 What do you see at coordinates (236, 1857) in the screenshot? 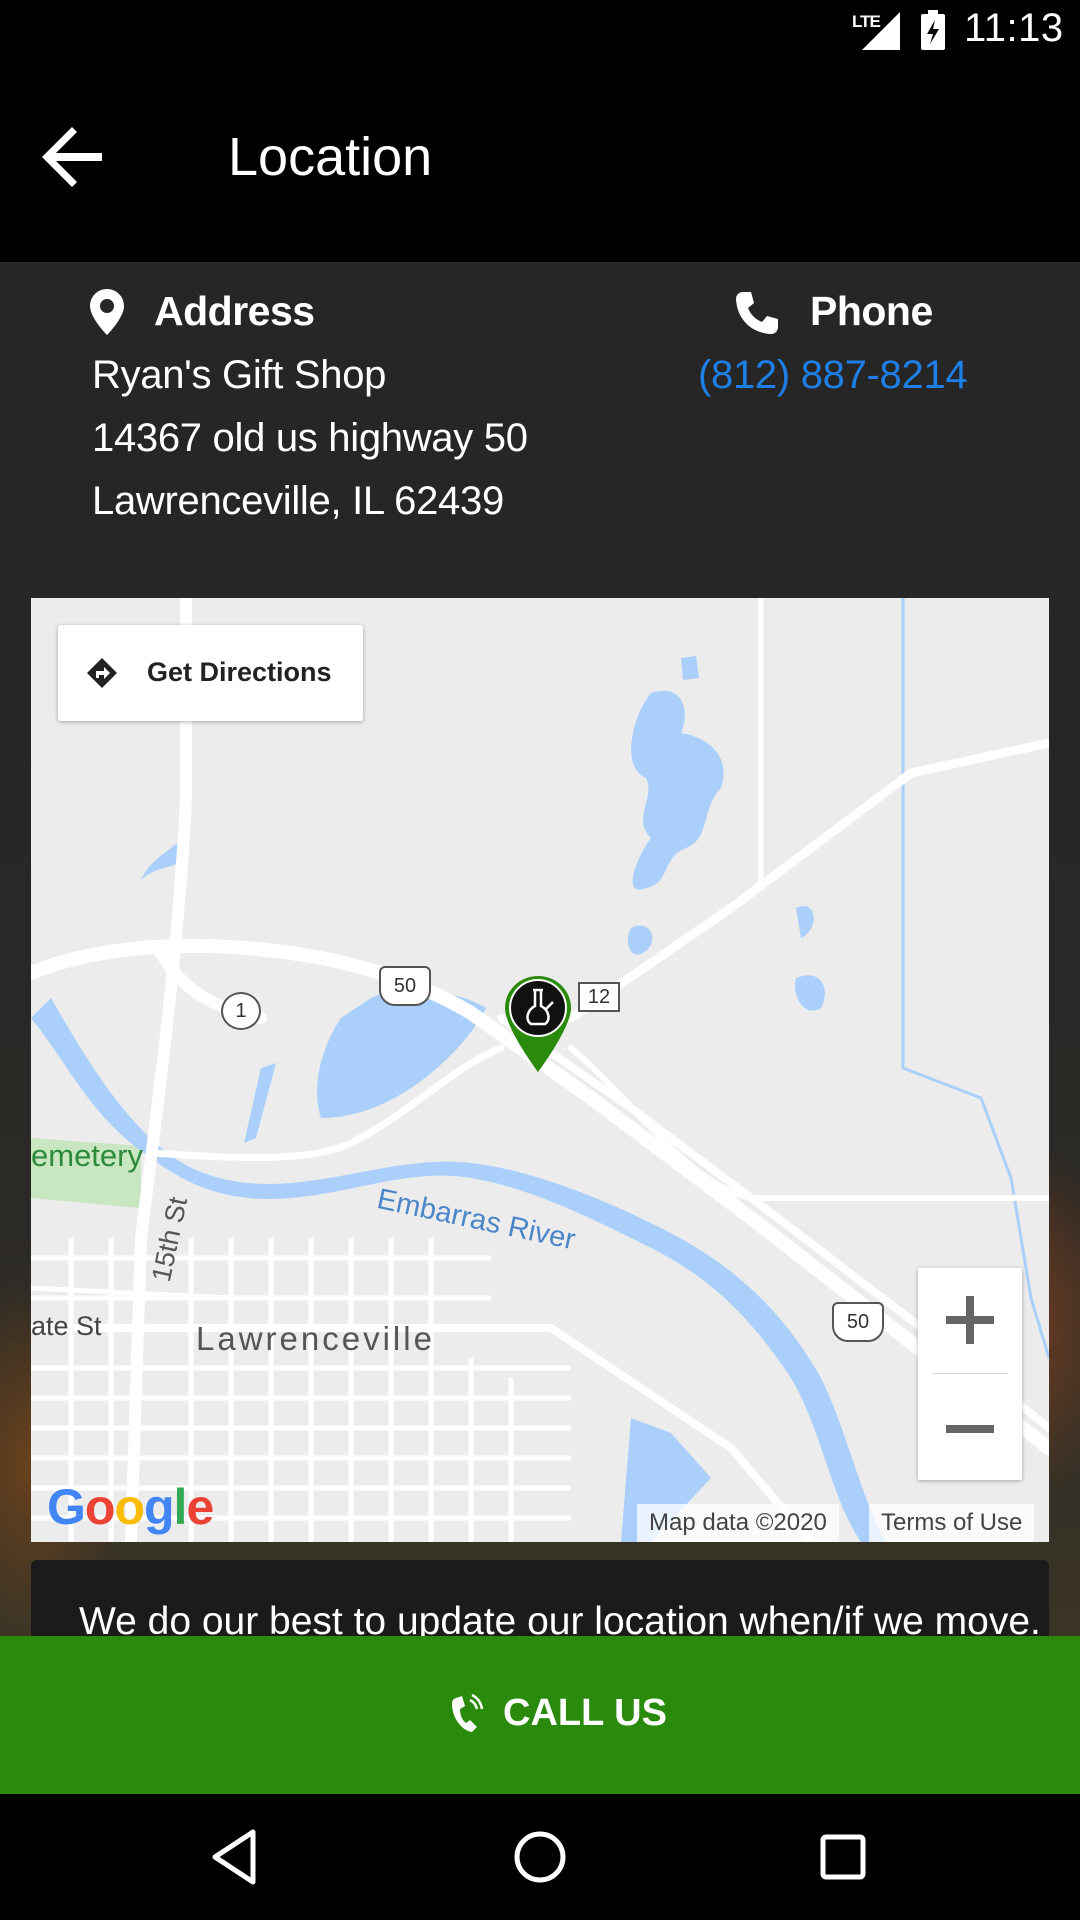
I see `back-triangle-icon` at bounding box center [236, 1857].